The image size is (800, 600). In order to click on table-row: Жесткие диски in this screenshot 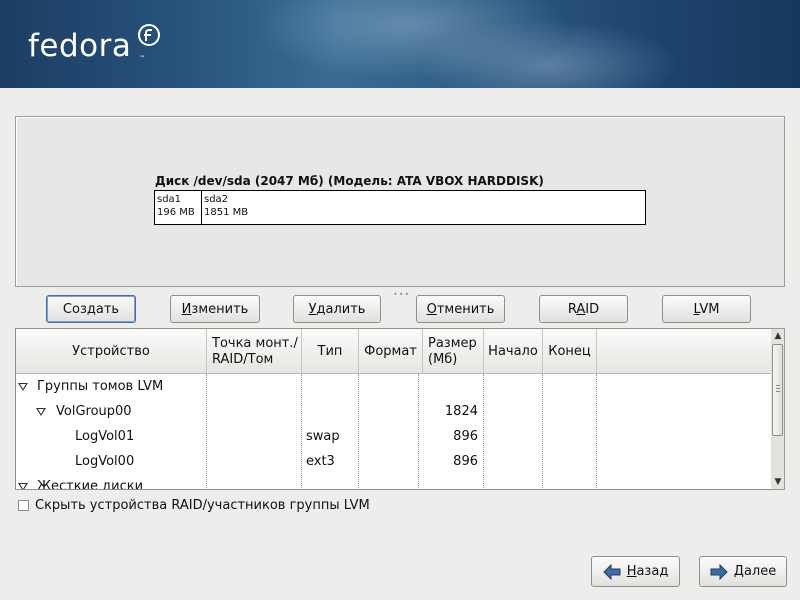, I will do `click(394, 482)`.